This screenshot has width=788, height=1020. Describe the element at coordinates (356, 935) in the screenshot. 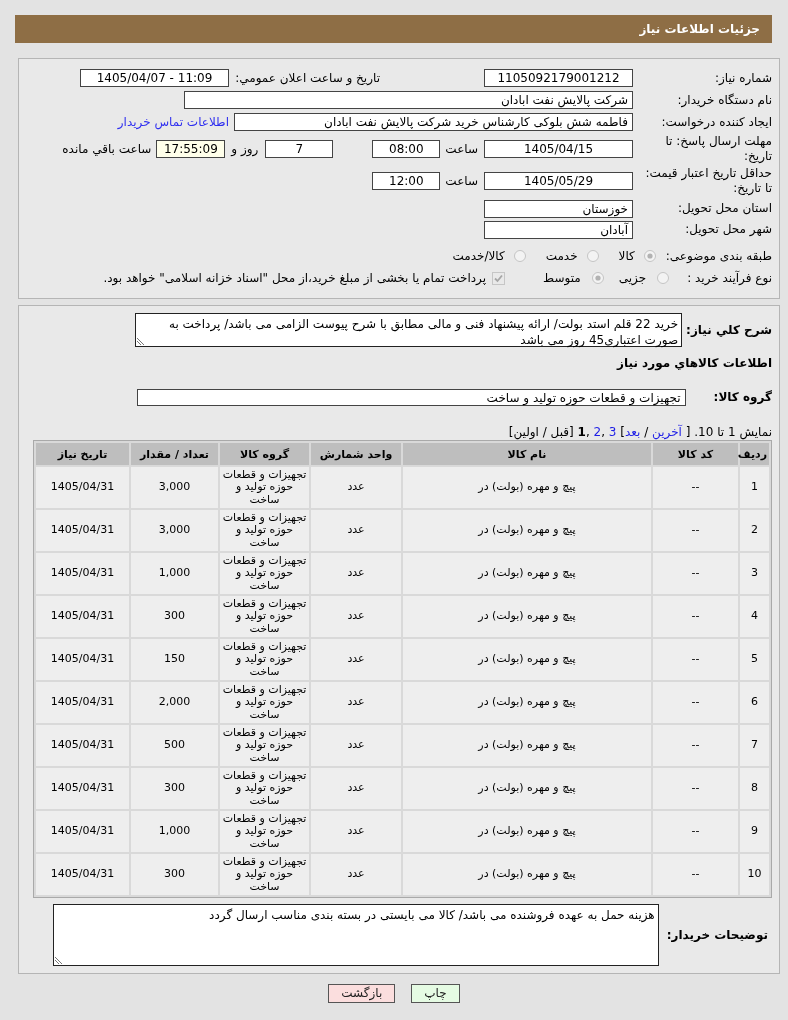

I see `buyer-notes-textarea: هزینه حمل به عهده فروشنده می باشد/ کالا می بایستی در بسته بندی مناسب ارسال گردد` at that location.